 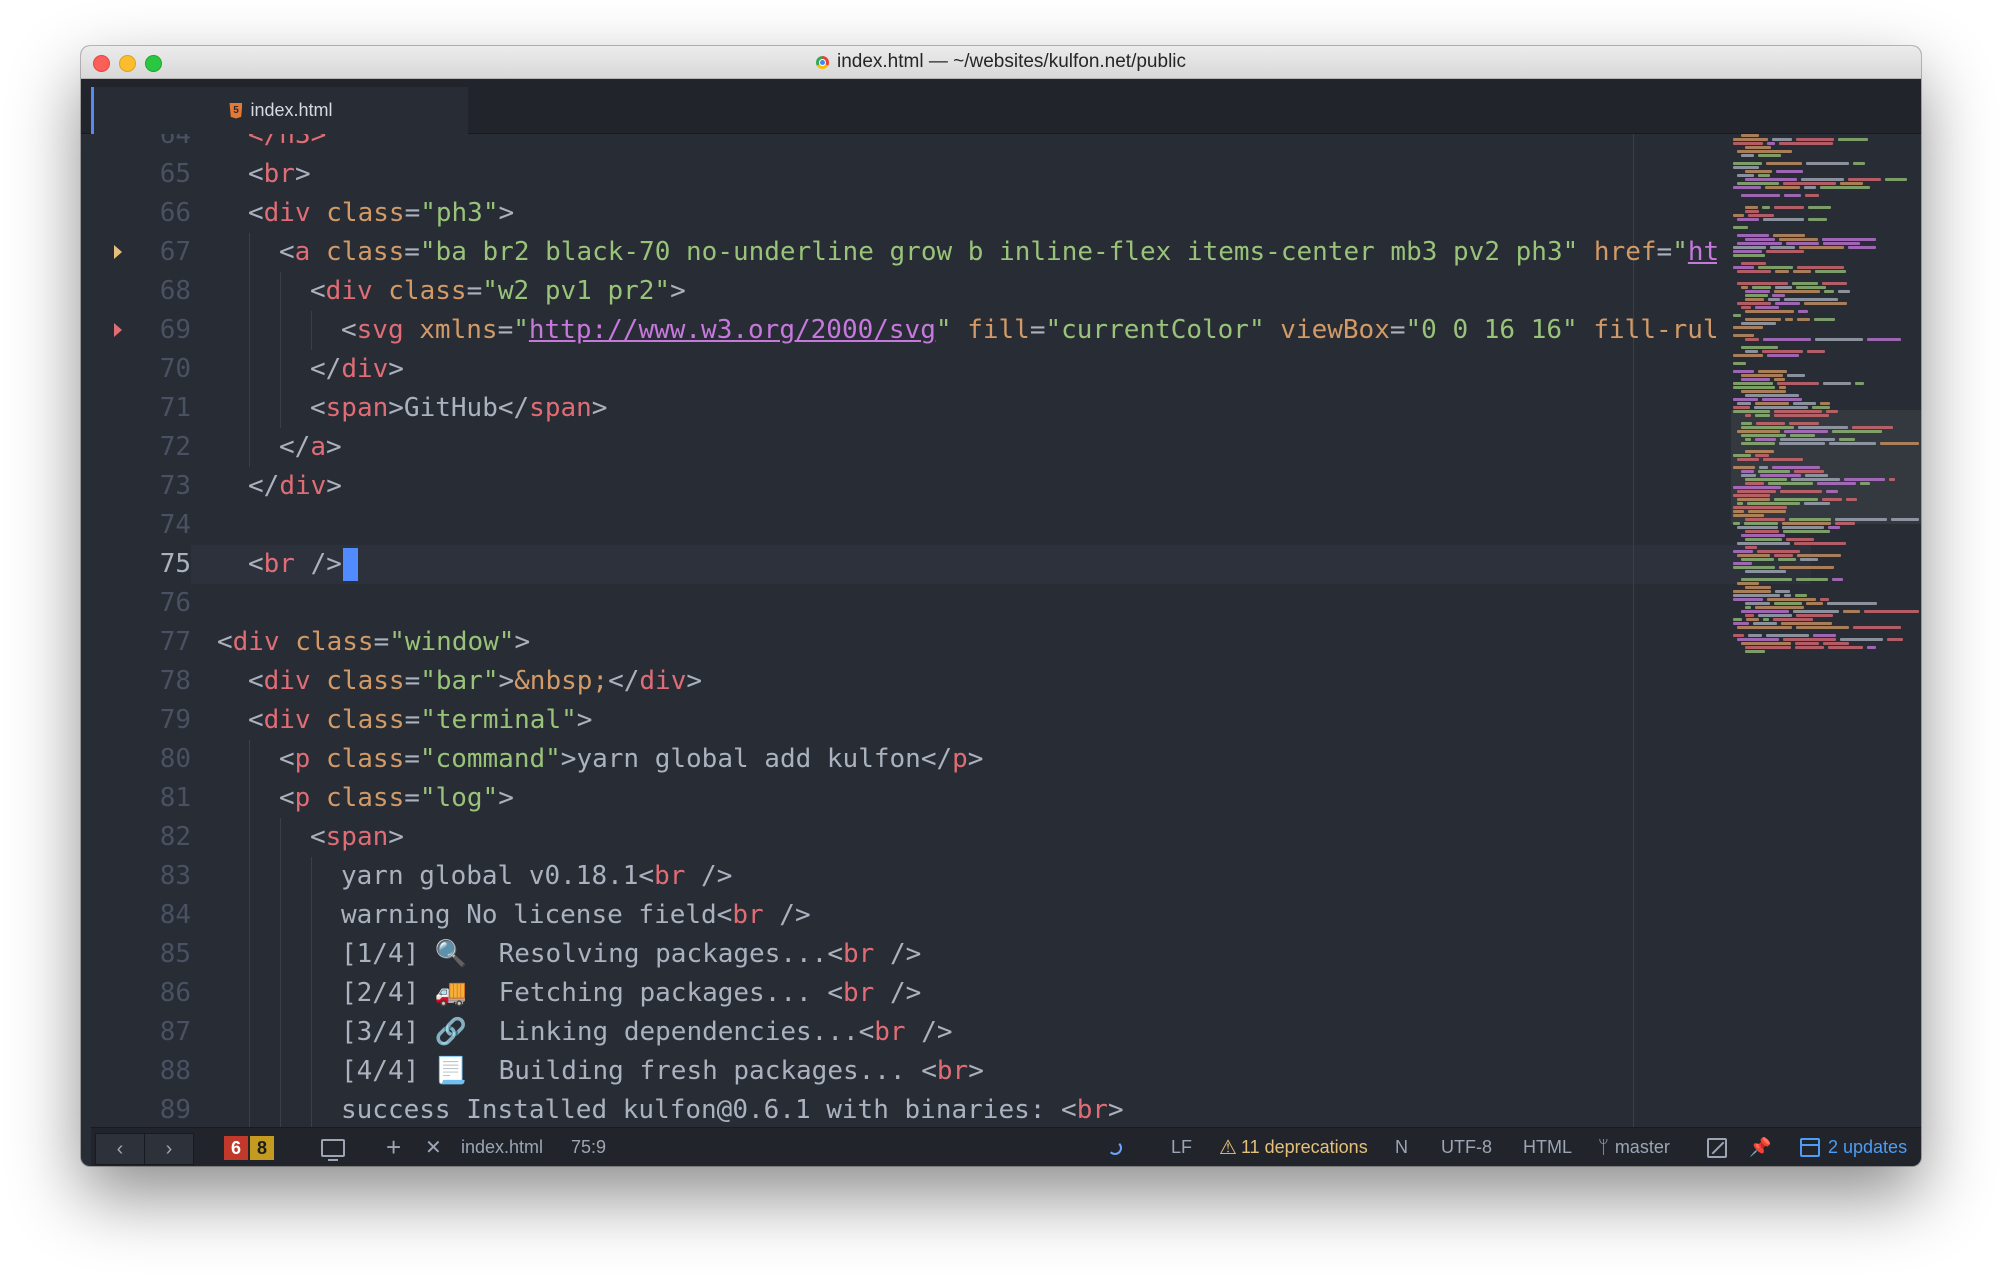 I want to click on back-button: ‹, so click(x=120, y=1149).